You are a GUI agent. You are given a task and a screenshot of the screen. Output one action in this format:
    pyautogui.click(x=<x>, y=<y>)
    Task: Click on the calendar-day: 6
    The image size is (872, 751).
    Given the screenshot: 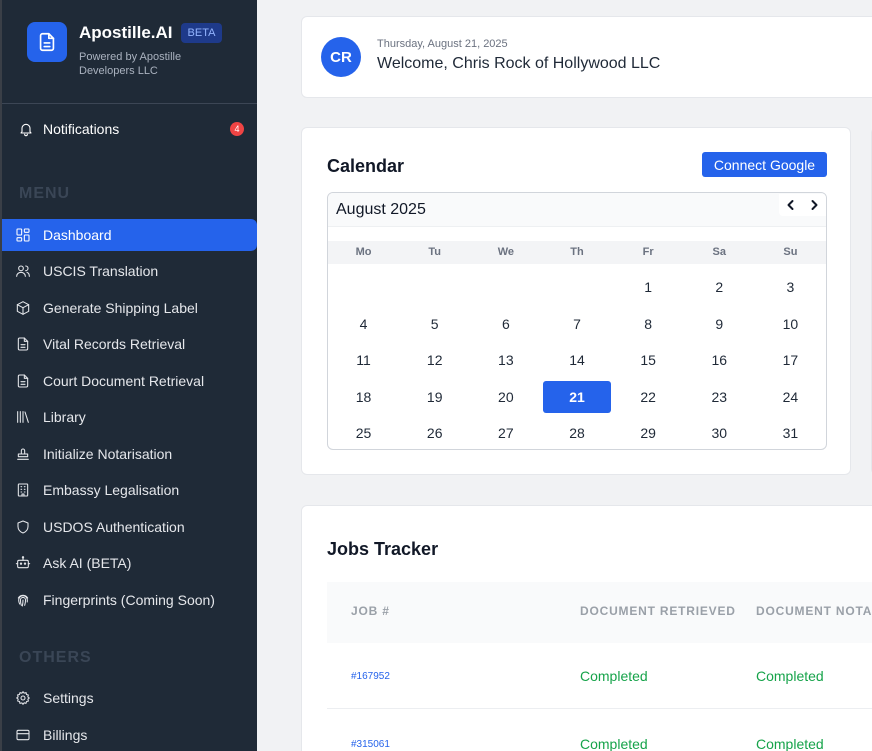 What is the action you would take?
    pyautogui.click(x=505, y=324)
    